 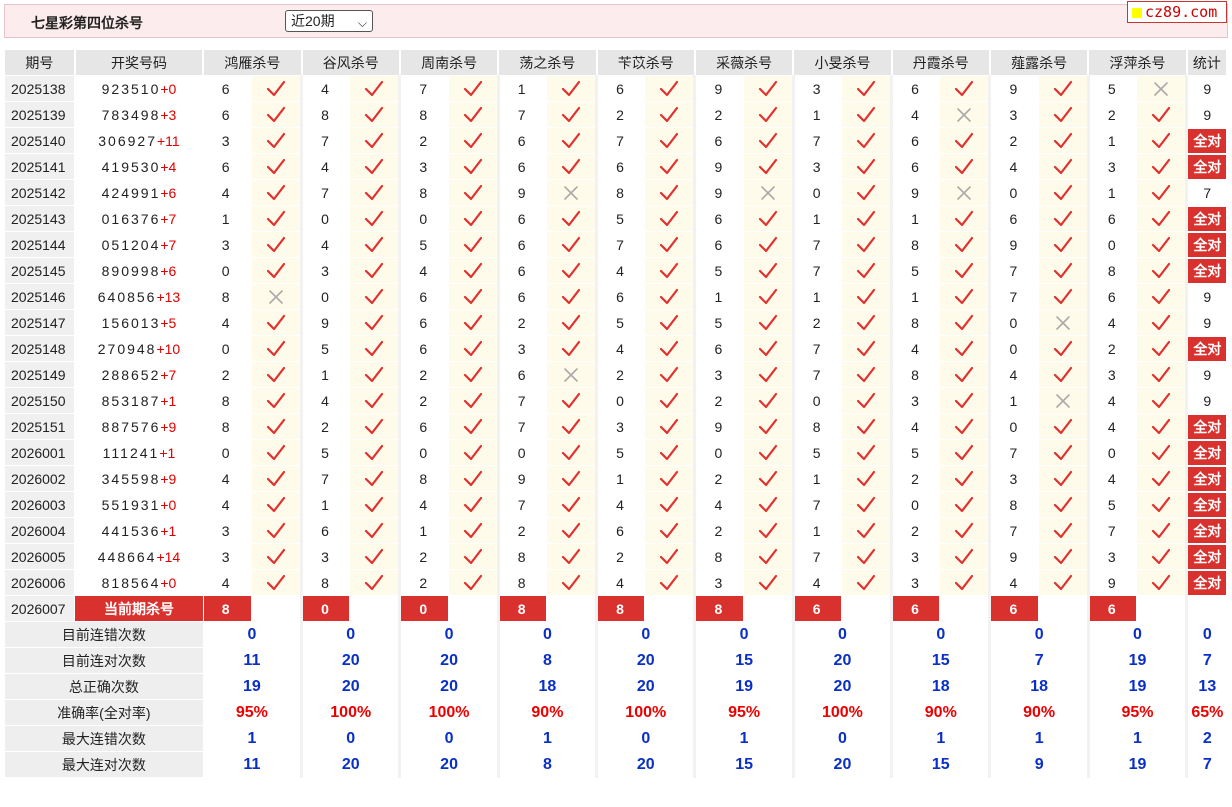 I want to click on summary-value: 19, so click(x=1138, y=764).